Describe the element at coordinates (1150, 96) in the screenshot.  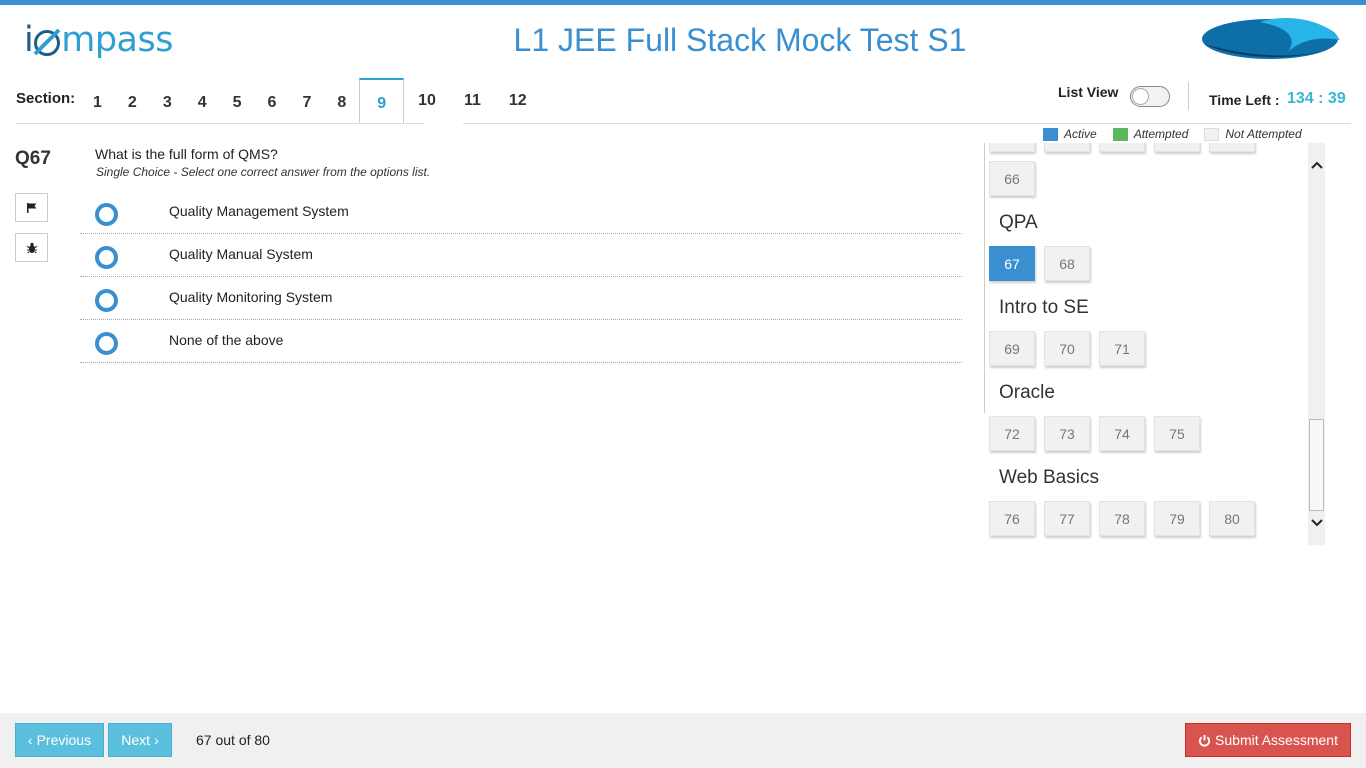
I see `list-view-toggle` at that location.